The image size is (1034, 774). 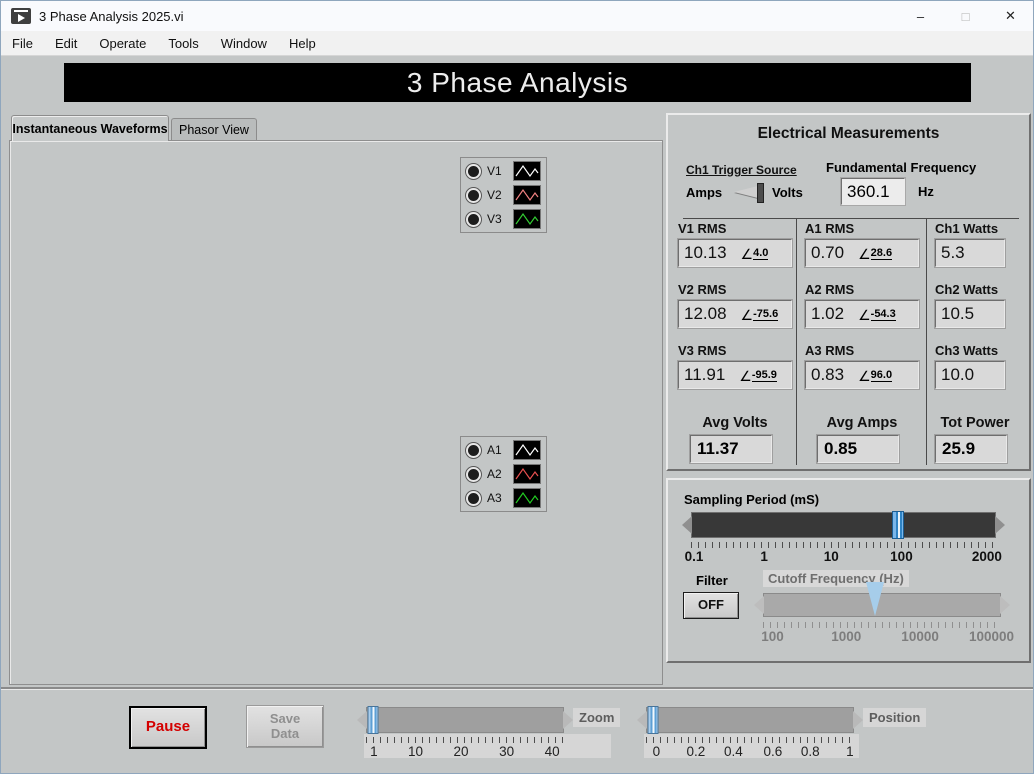 What do you see at coordinates (168, 727) in the screenshot?
I see `pause-button: Pause` at bounding box center [168, 727].